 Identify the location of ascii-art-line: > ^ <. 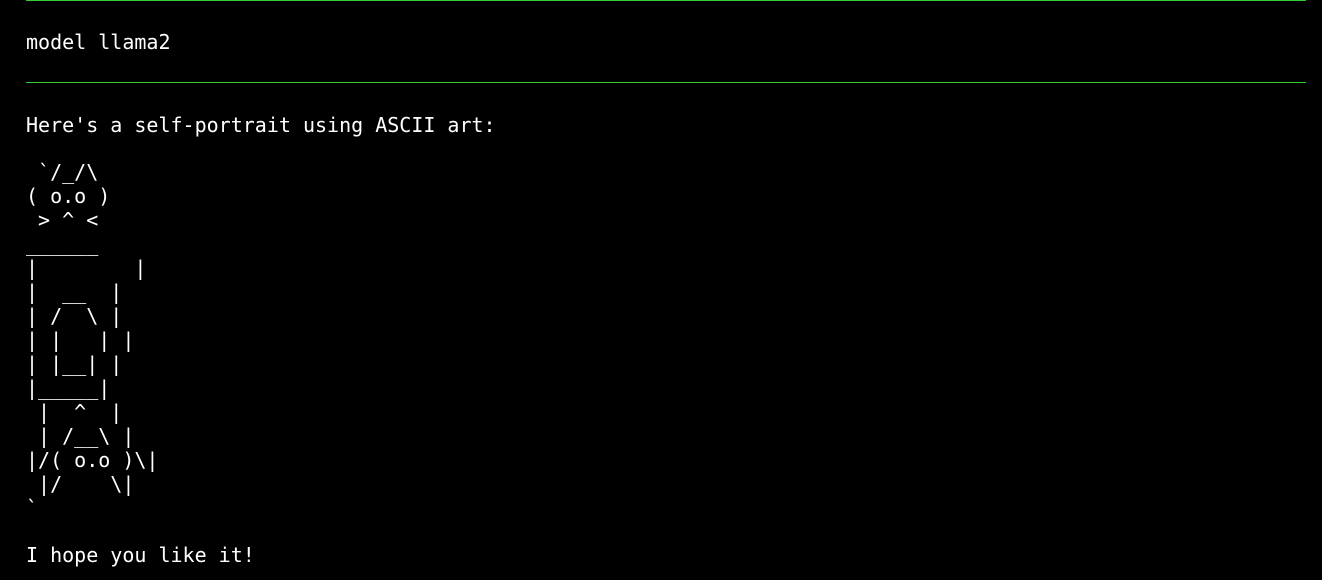
(62, 220).